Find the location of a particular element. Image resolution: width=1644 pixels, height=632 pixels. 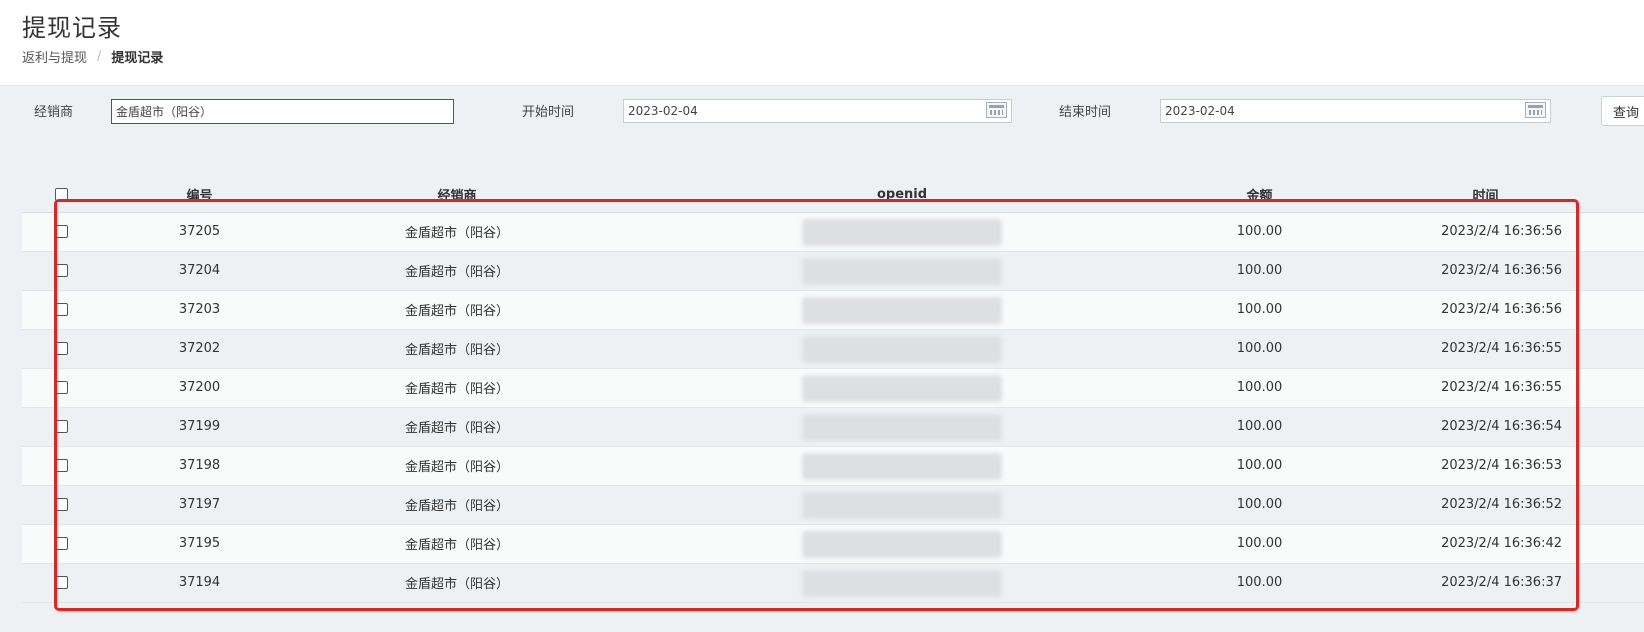

breadcrumb: 返利与提现 / 提现记录 is located at coordinates (92, 56).